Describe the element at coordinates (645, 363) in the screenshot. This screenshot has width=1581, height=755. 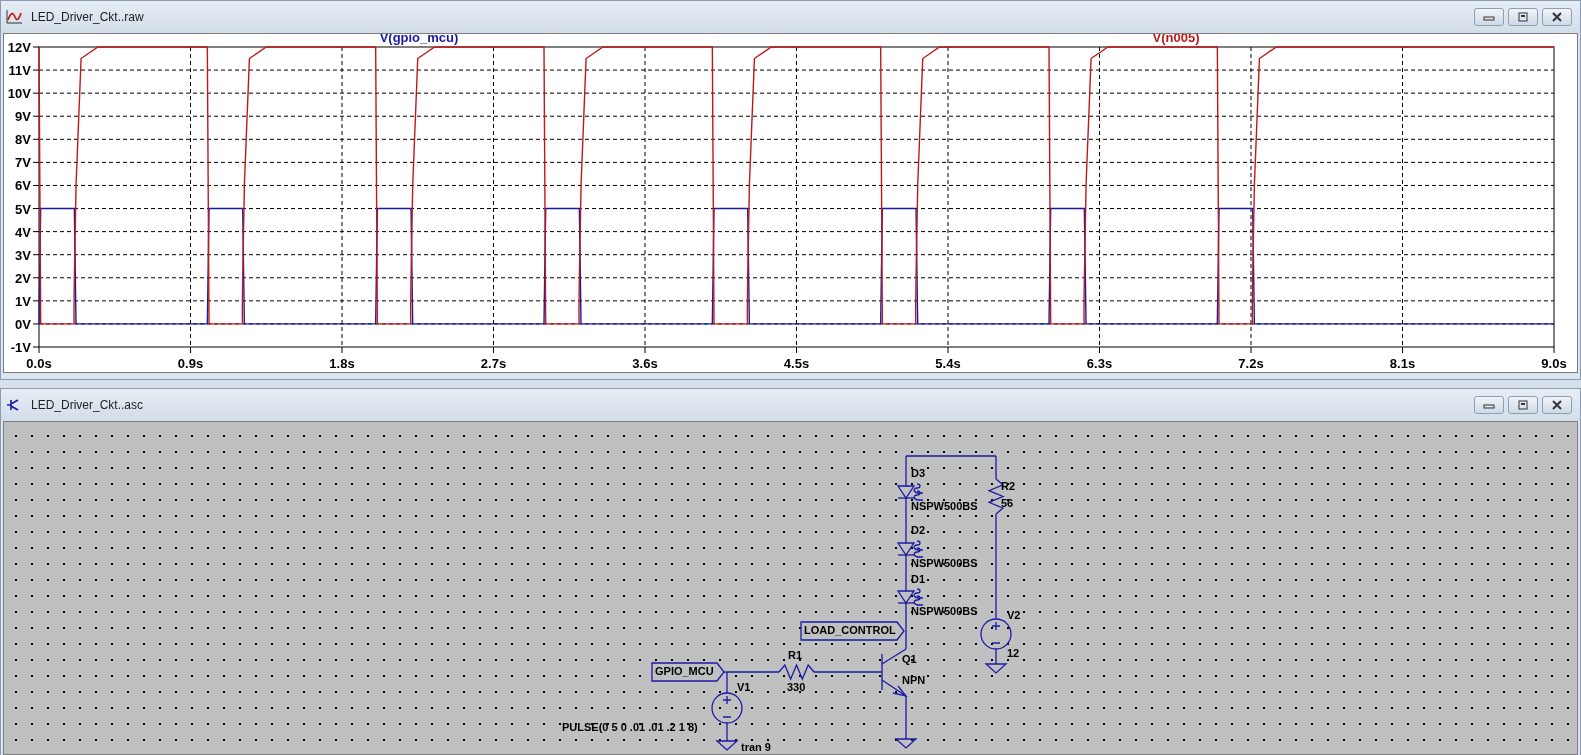
I see `axis-tick-label: 3.6s` at that location.